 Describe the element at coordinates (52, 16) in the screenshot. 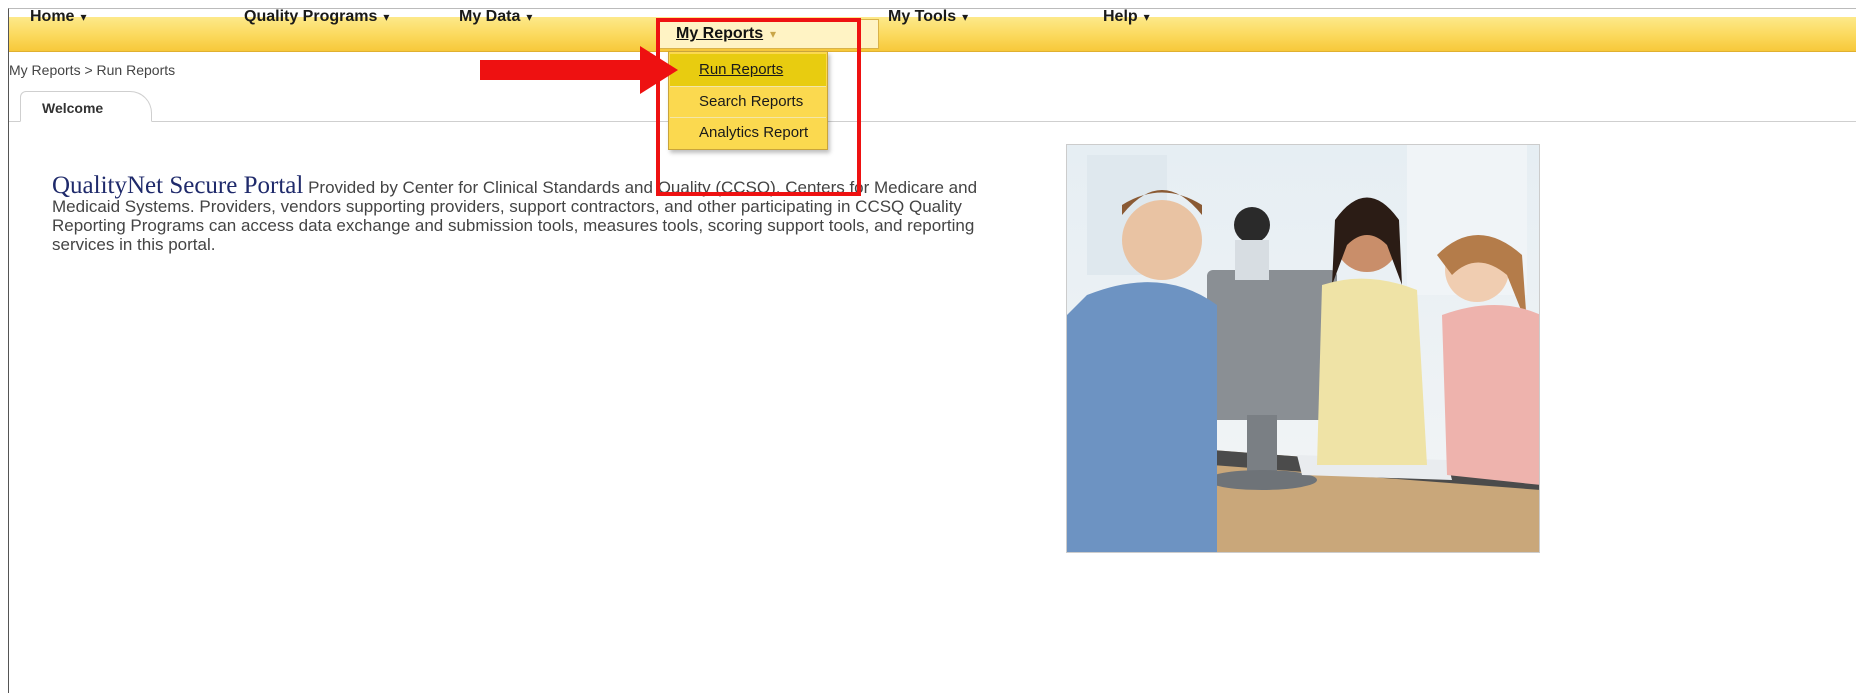

I see `nav-home-label: Home` at that location.